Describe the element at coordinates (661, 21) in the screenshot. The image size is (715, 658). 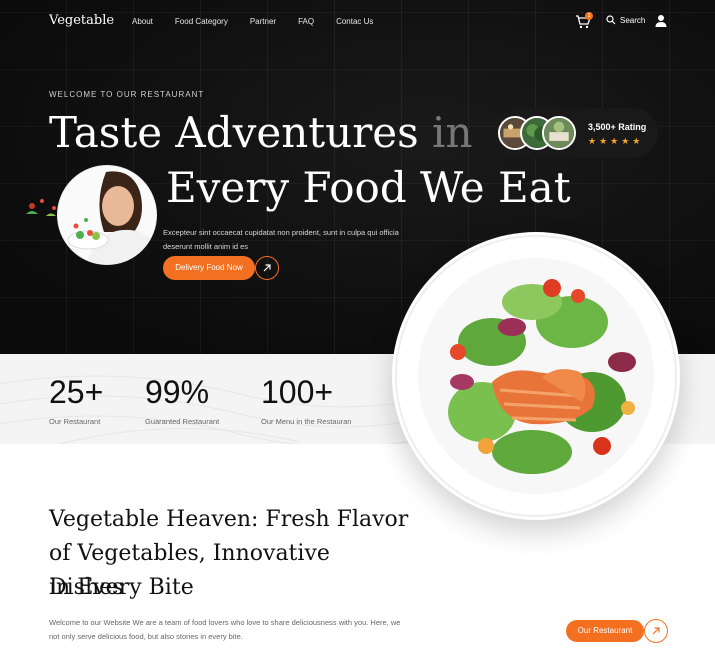
I see `user-icon` at that location.